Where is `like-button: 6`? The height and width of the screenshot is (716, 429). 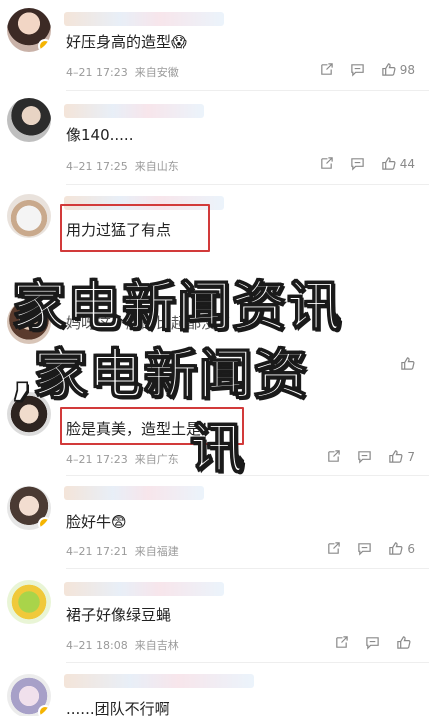
like-button: 6 is located at coordinates (401, 548).